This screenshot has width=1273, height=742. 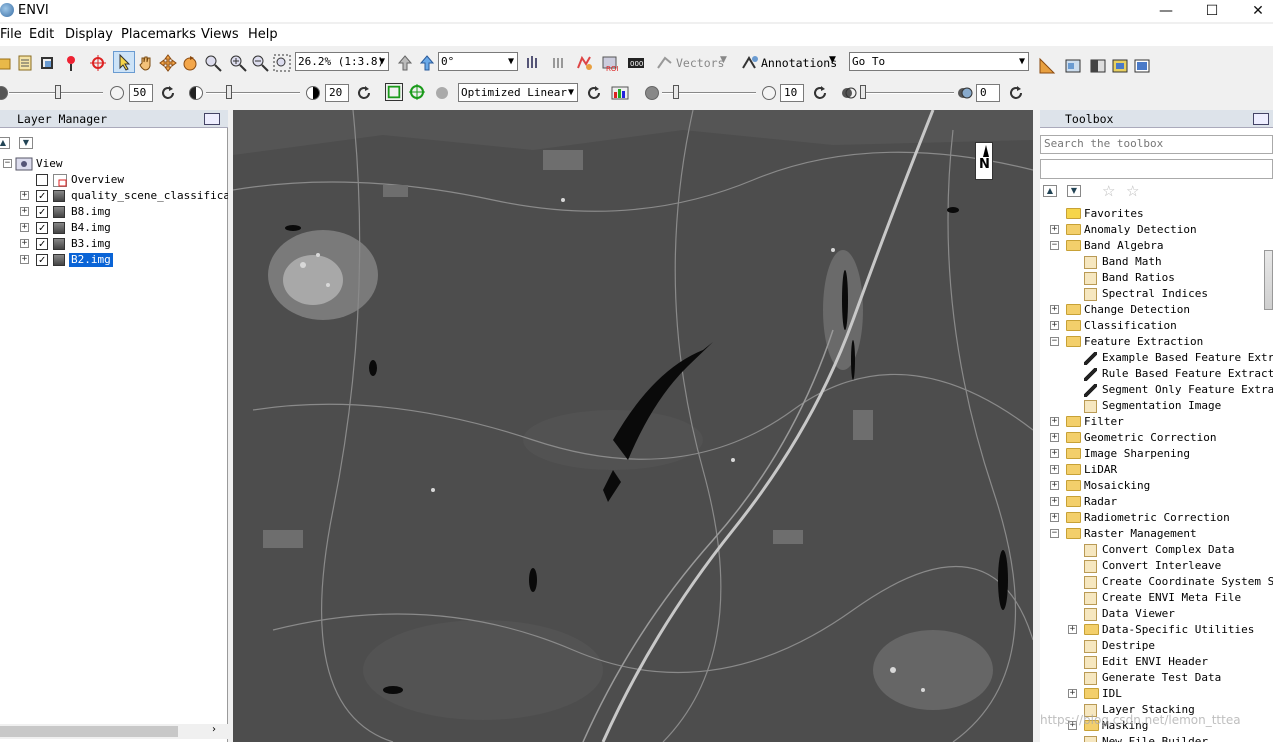 I want to click on region-of-interest-icon, so click(x=584, y=63).